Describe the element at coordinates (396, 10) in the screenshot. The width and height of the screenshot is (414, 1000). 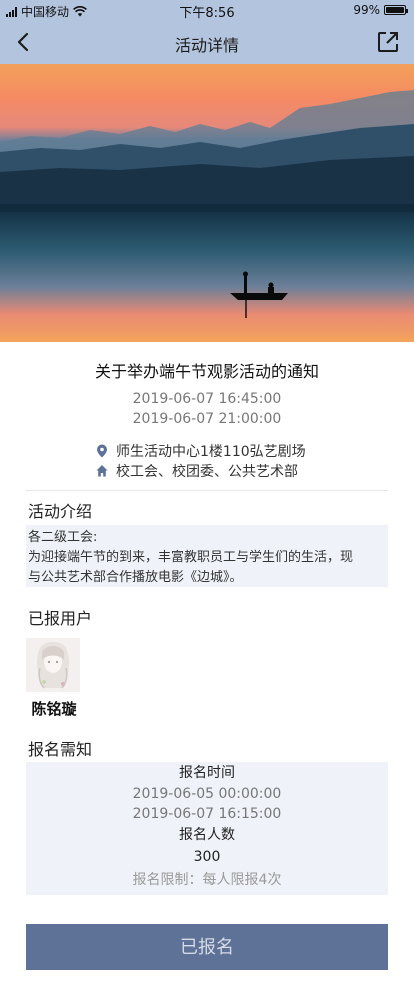
I see `battery-icon` at that location.